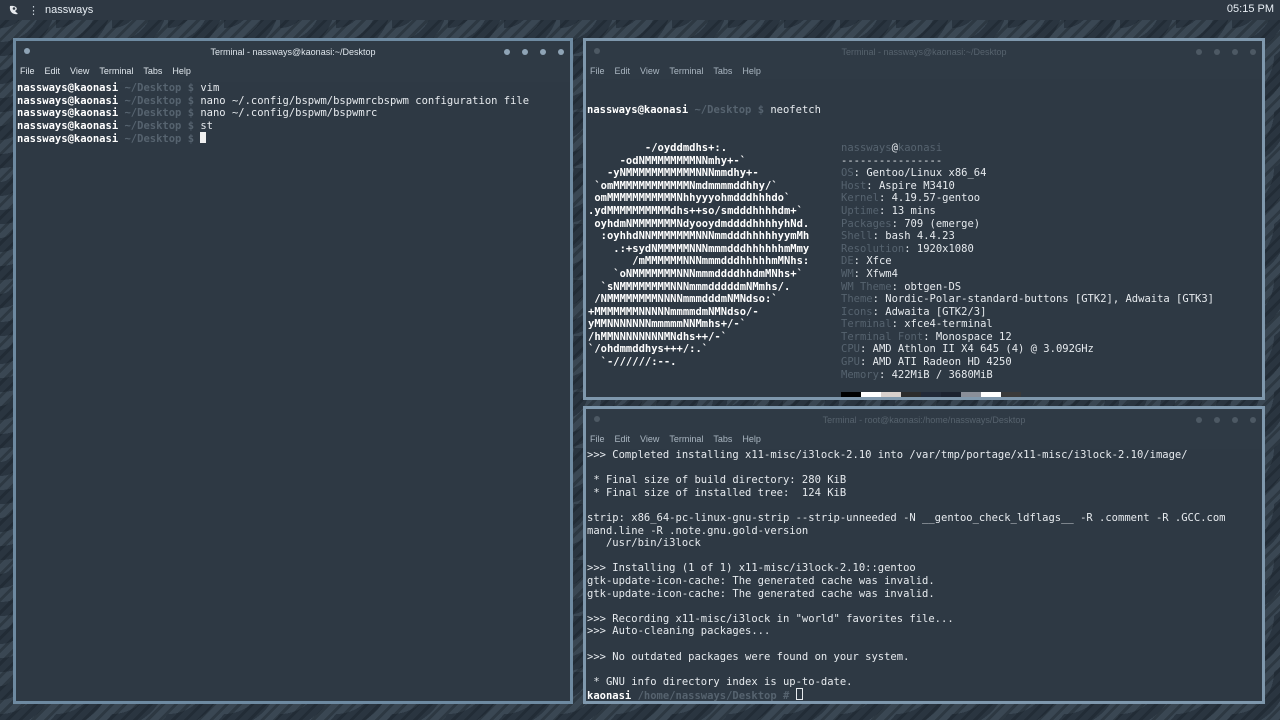 The width and height of the screenshot is (1280, 720). Describe the element at coordinates (1027, 362) in the screenshot. I see `info-row: GPU: AMD ATI Radeon HD 4250` at that location.